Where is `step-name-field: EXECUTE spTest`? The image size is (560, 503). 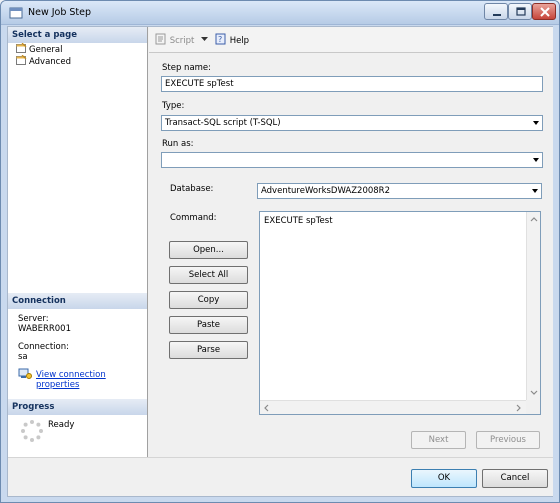 step-name-field: EXECUTE spTest is located at coordinates (352, 84).